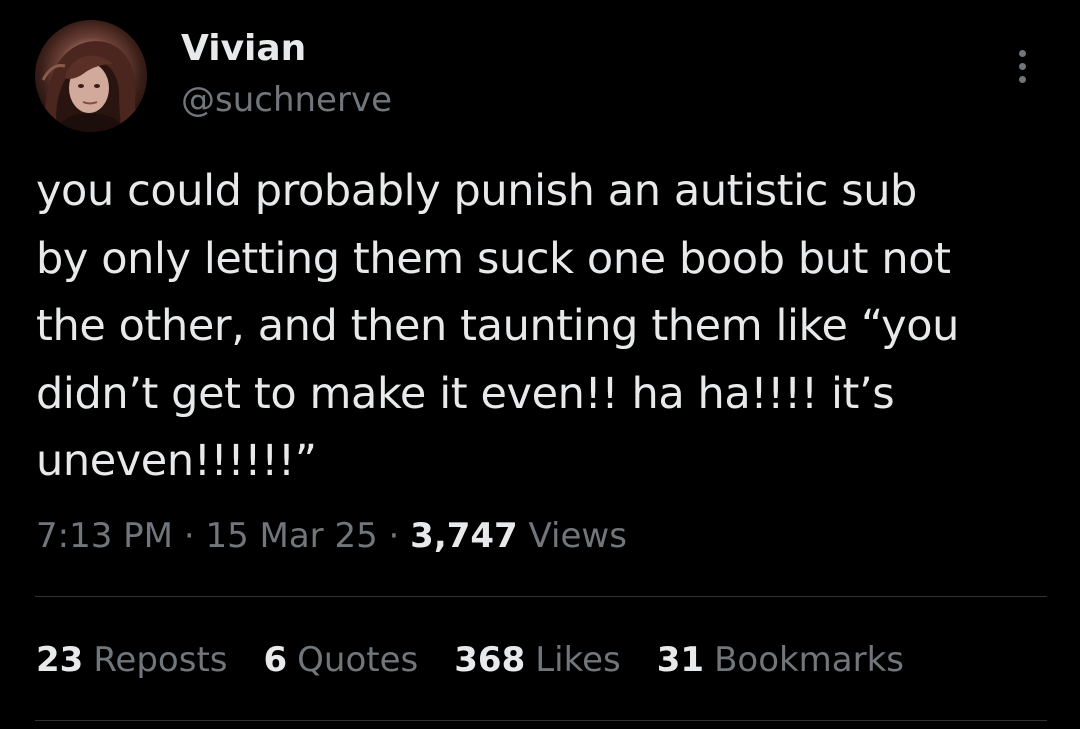 The width and height of the screenshot is (1080, 729). What do you see at coordinates (577, 536) in the screenshot?
I see `views-label: Views` at bounding box center [577, 536].